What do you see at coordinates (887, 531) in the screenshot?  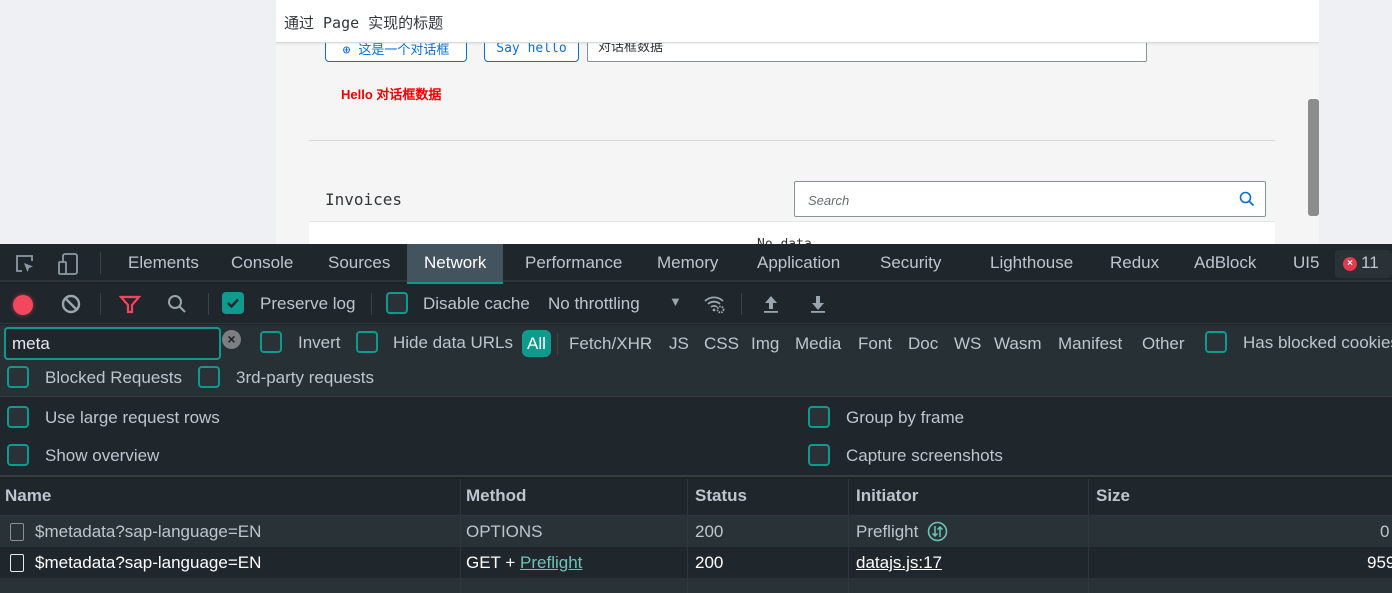 I see `request-initiator: Preflight` at bounding box center [887, 531].